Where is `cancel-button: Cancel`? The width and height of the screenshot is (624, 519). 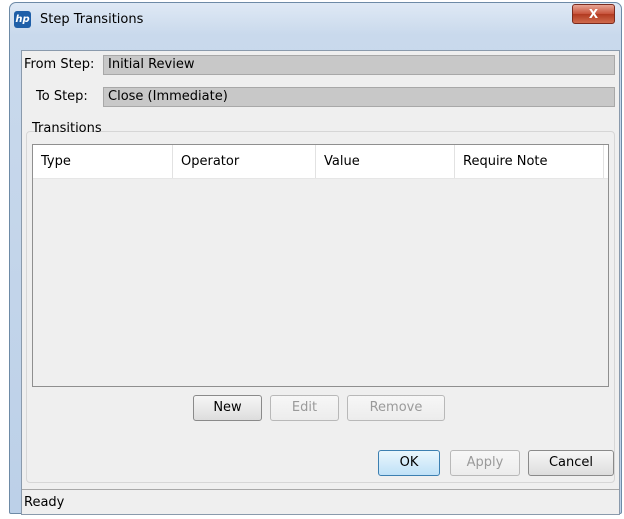
cancel-button: Cancel is located at coordinates (571, 463).